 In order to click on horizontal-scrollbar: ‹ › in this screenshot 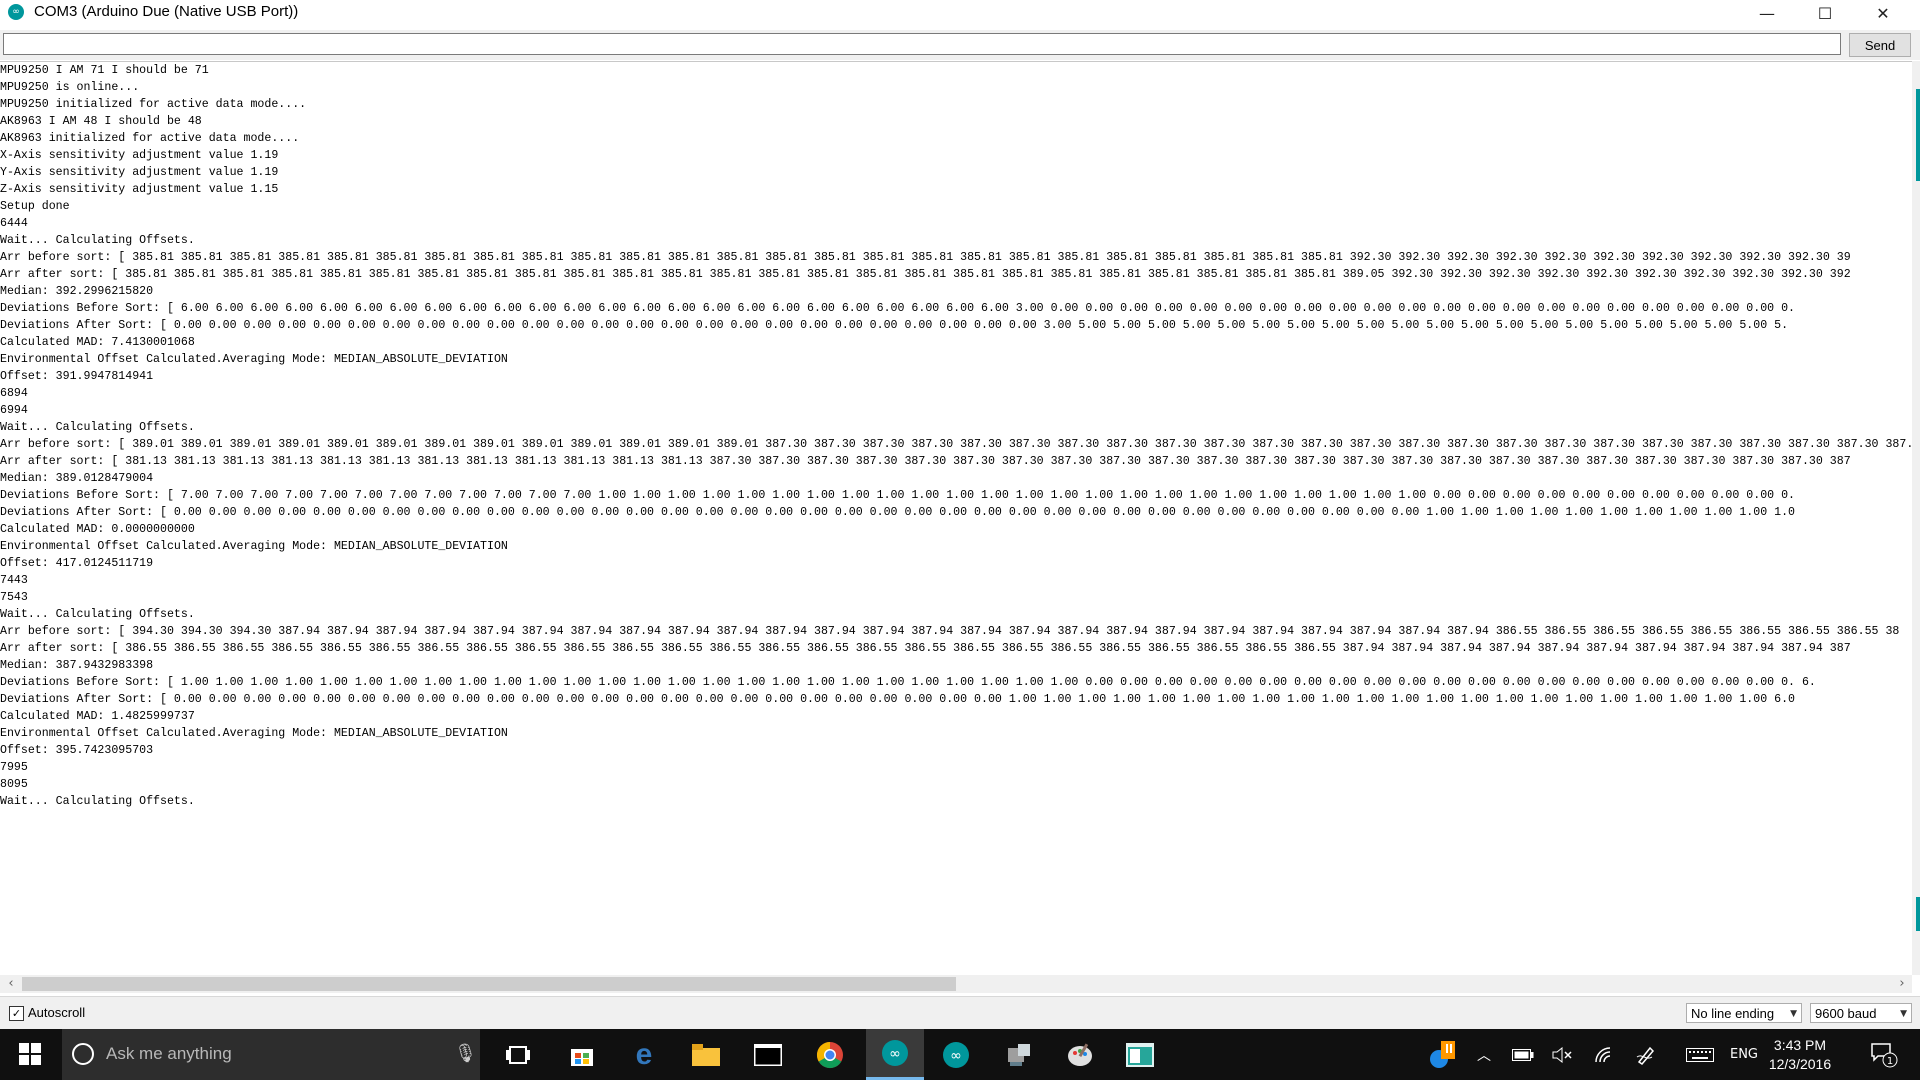, I will do `click(956, 984)`.